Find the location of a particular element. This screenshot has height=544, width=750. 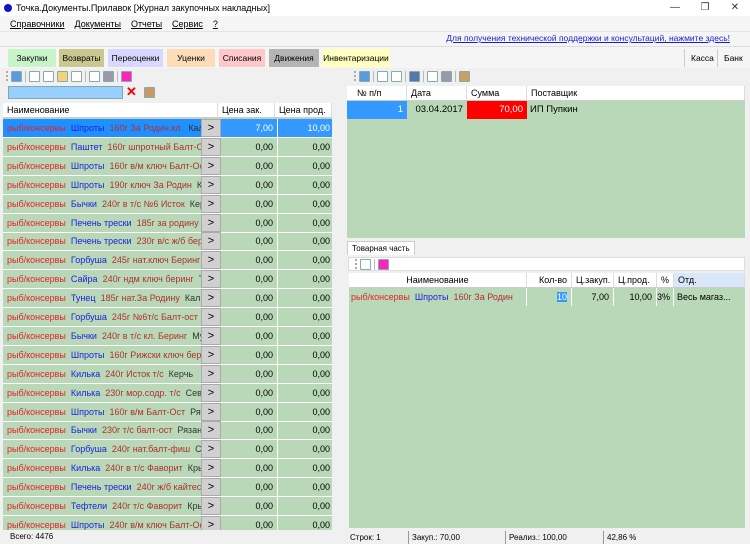

col-dept: Отд. is located at coordinates (709, 280).